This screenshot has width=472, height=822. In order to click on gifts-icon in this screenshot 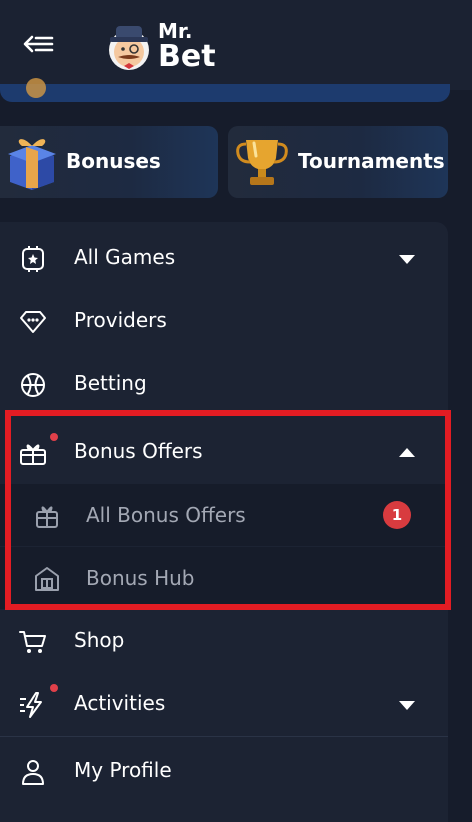, I will do `click(33, 454)`.